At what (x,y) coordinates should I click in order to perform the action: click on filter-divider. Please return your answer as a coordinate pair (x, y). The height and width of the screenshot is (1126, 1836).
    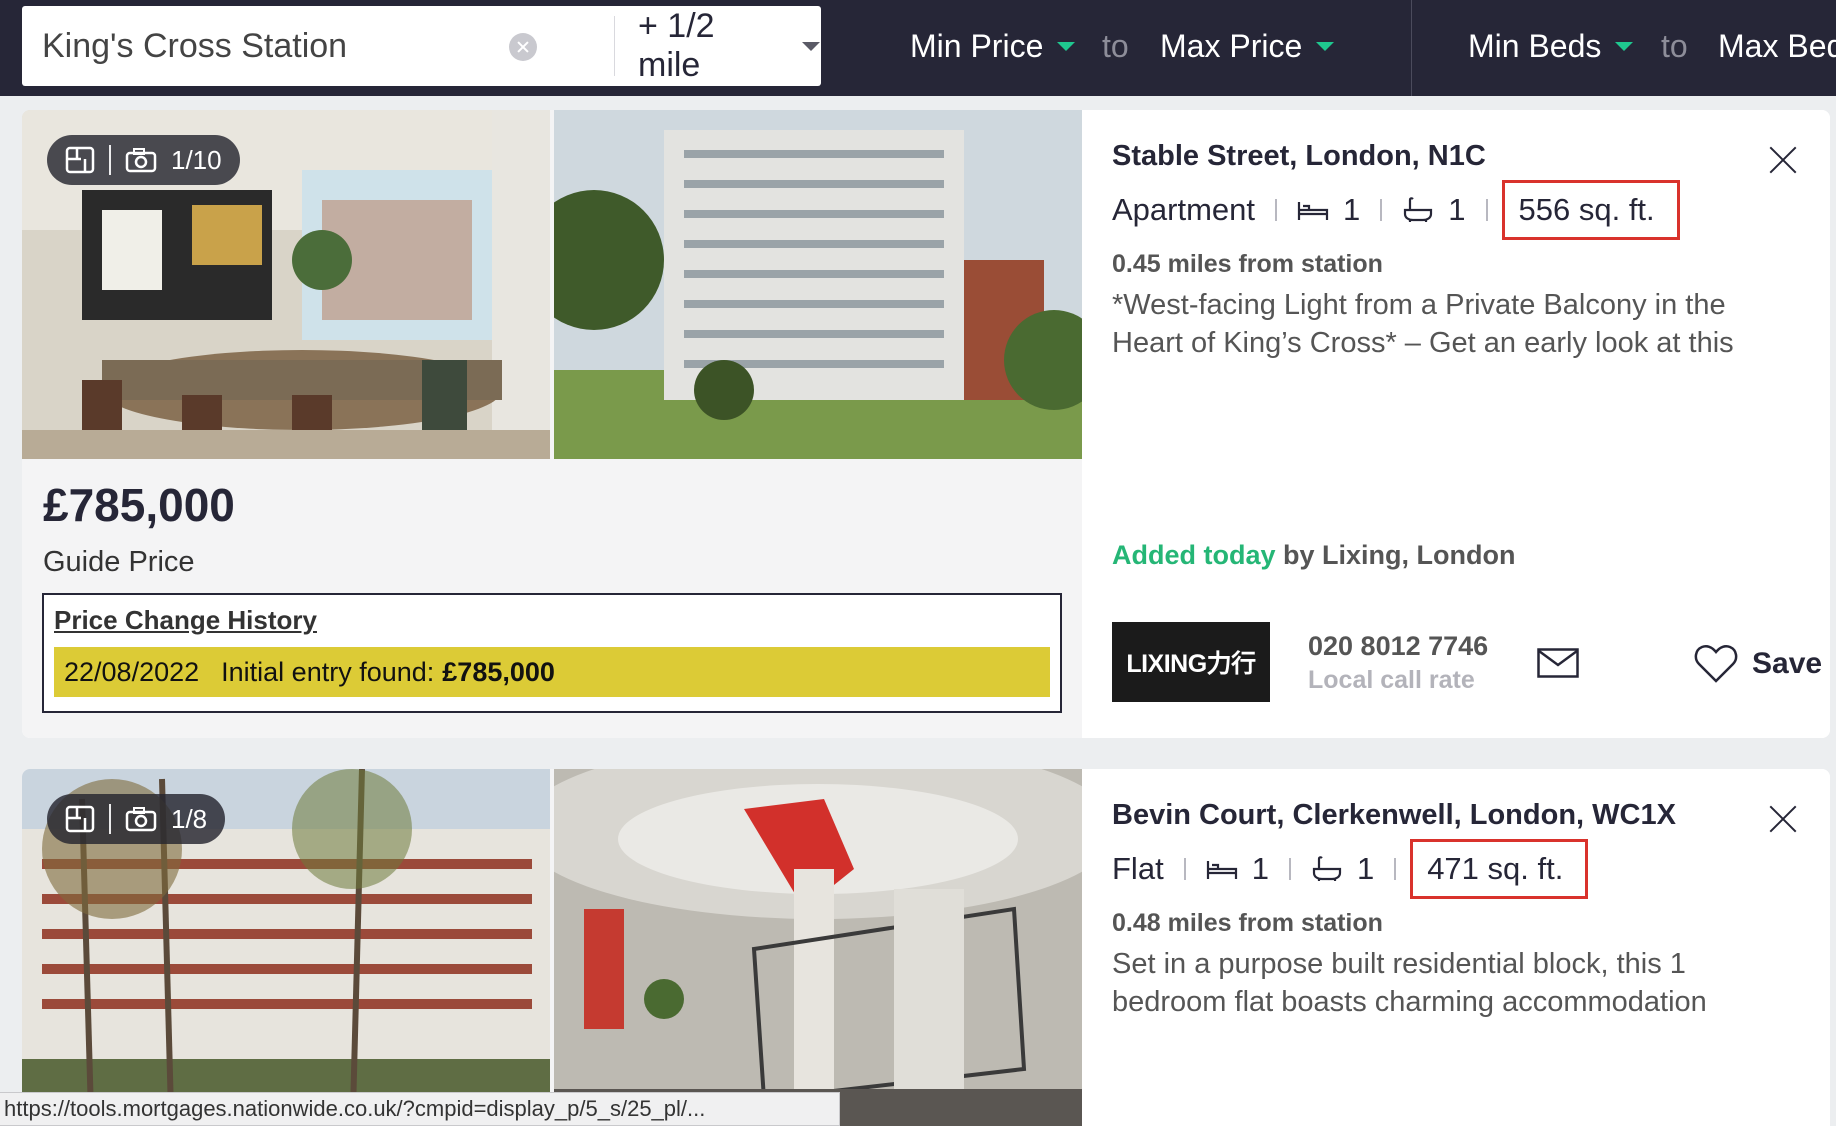
    Looking at the image, I should click on (1411, 48).